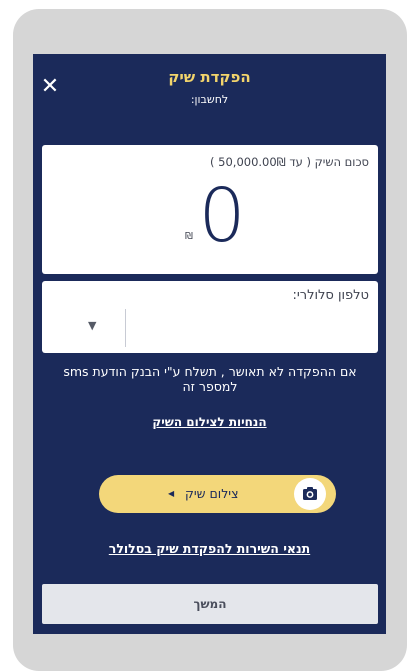 The height and width of the screenshot is (671, 420). What do you see at coordinates (210, 604) in the screenshot?
I see `continue-button: המשך` at bounding box center [210, 604].